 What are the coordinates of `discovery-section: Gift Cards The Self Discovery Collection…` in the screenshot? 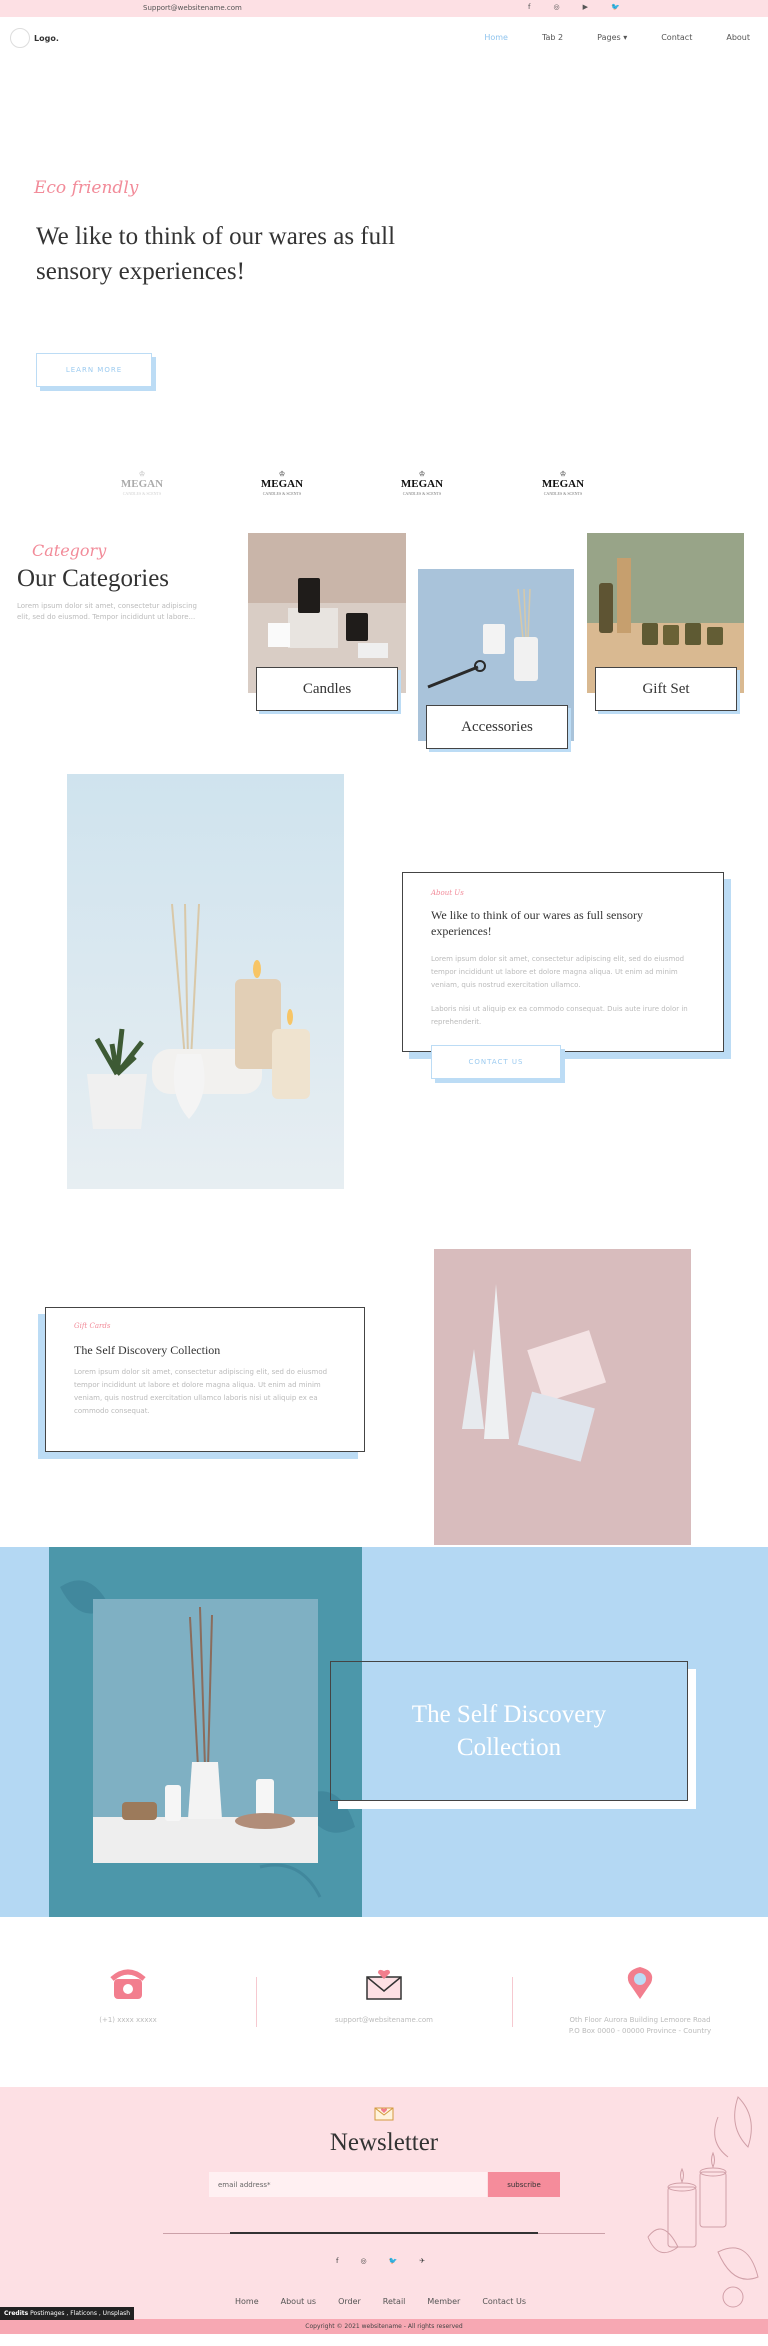 It's located at (384, 1395).